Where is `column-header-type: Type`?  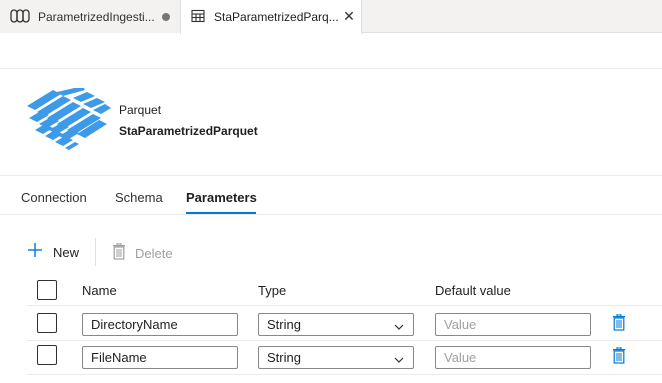 column-header-type: Type is located at coordinates (272, 290).